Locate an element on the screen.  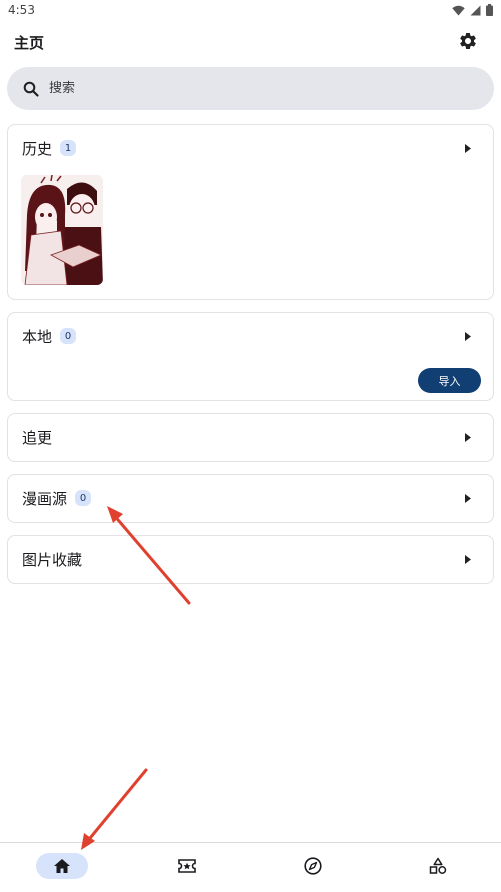
compass-icon is located at coordinates (313, 866).